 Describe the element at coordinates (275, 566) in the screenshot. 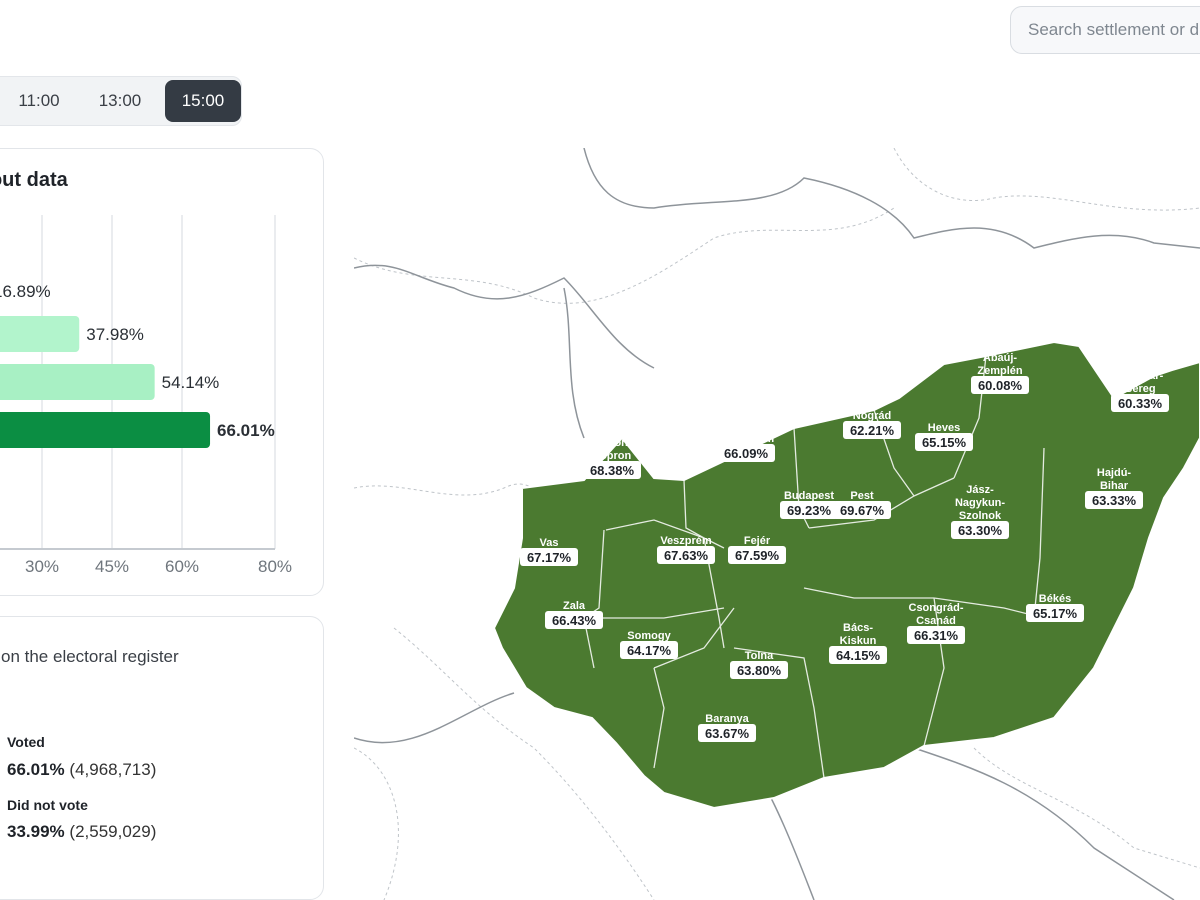

I see `x-tick-label: 80%` at that location.